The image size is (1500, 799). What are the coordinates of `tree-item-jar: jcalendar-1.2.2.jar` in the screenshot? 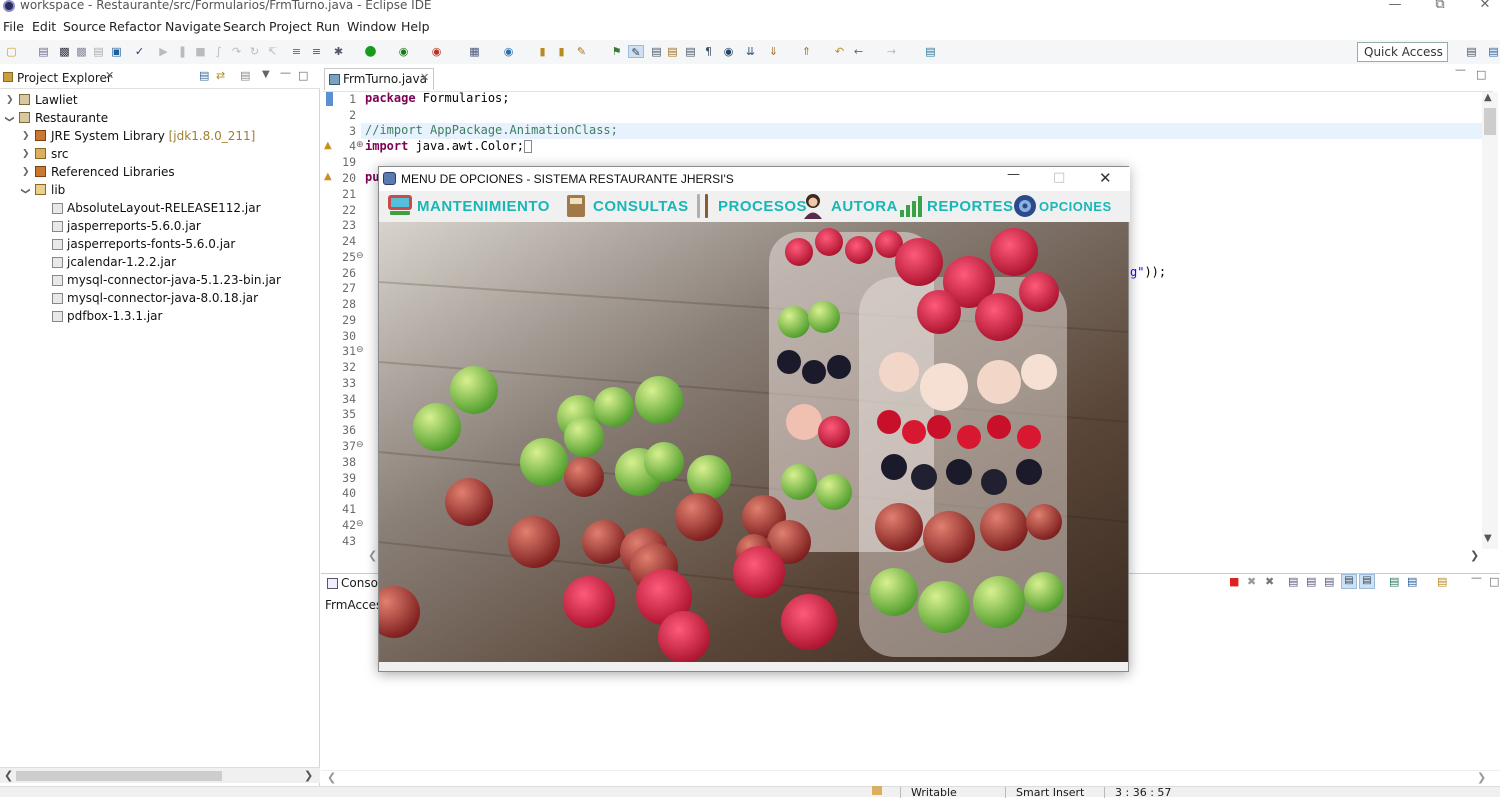 It's located at (121, 262).